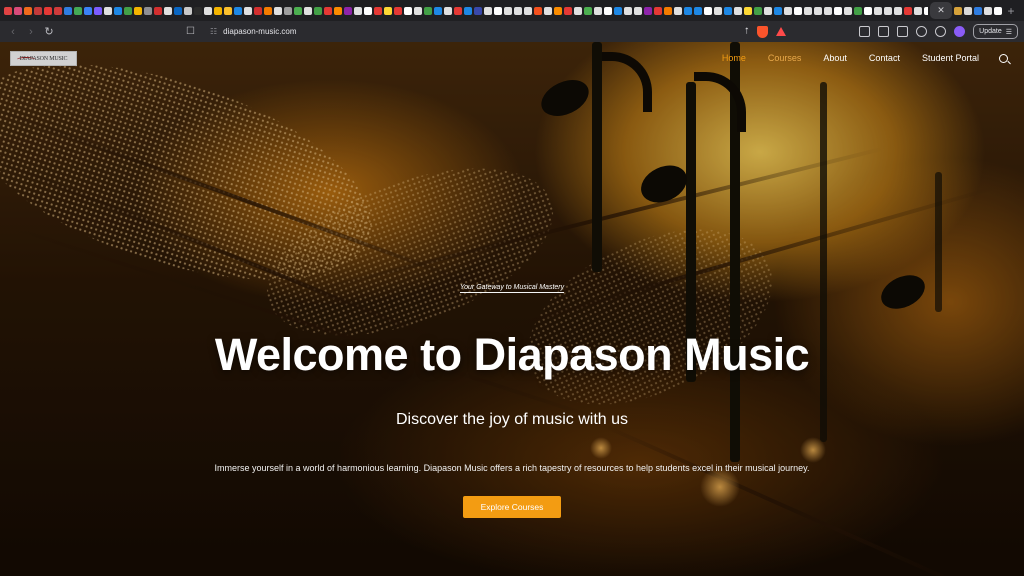 This screenshot has height=576, width=1024. I want to click on nav-courses: Courses, so click(785, 58).